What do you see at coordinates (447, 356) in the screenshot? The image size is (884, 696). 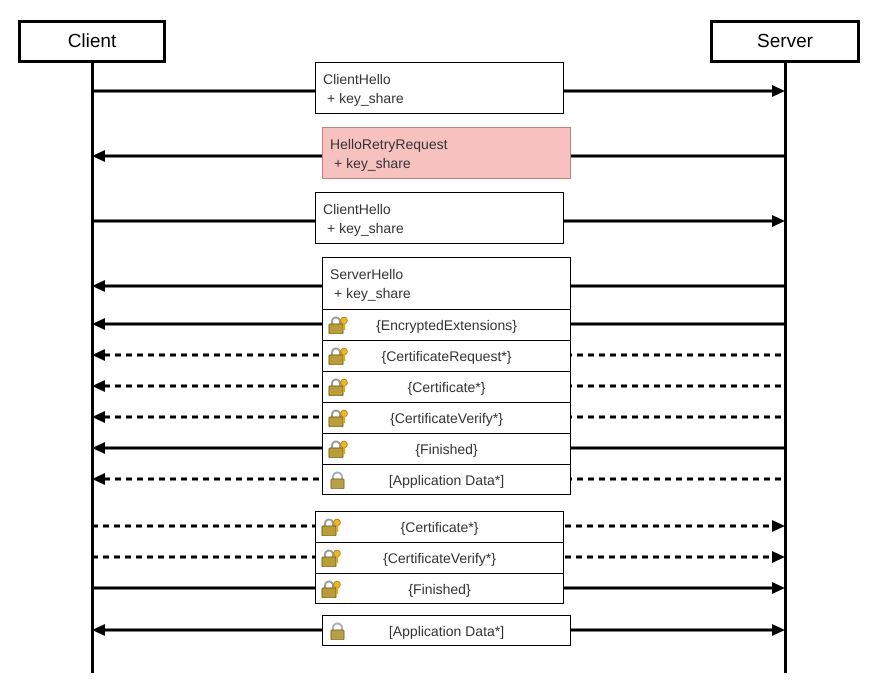 I see `message-label: {CertificateRequest*}` at bounding box center [447, 356].